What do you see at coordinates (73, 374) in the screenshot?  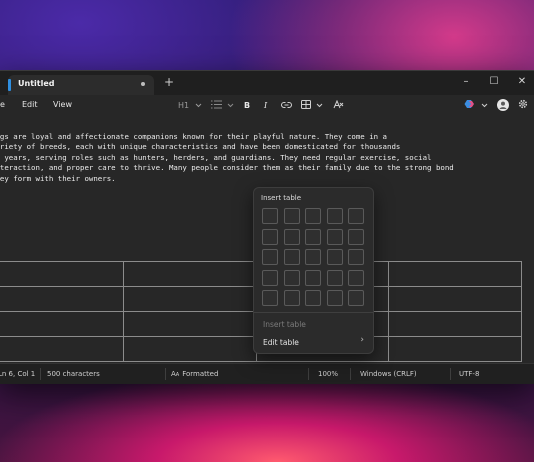 I see `character-count: 500 characters` at bounding box center [73, 374].